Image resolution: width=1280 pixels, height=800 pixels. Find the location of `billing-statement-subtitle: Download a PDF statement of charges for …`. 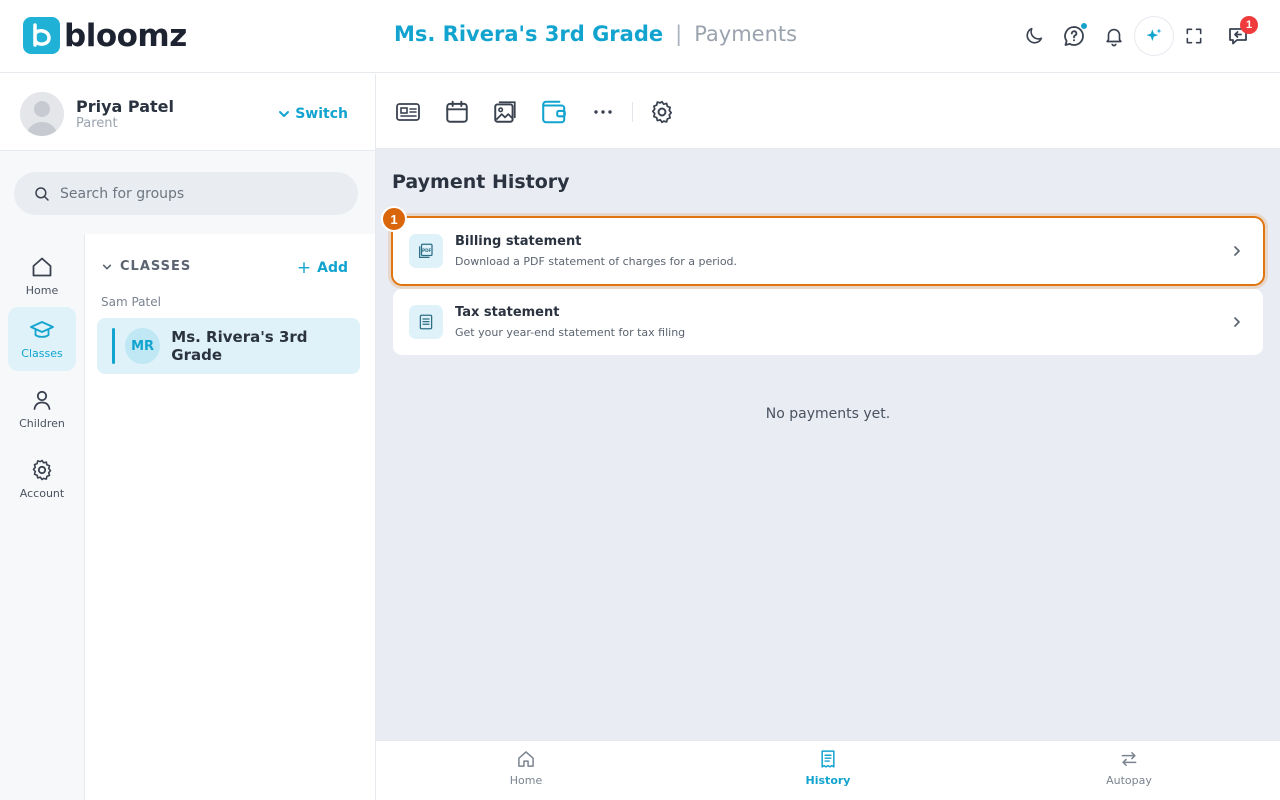

billing-statement-subtitle: Download a PDF statement of charges for … is located at coordinates (596, 261).